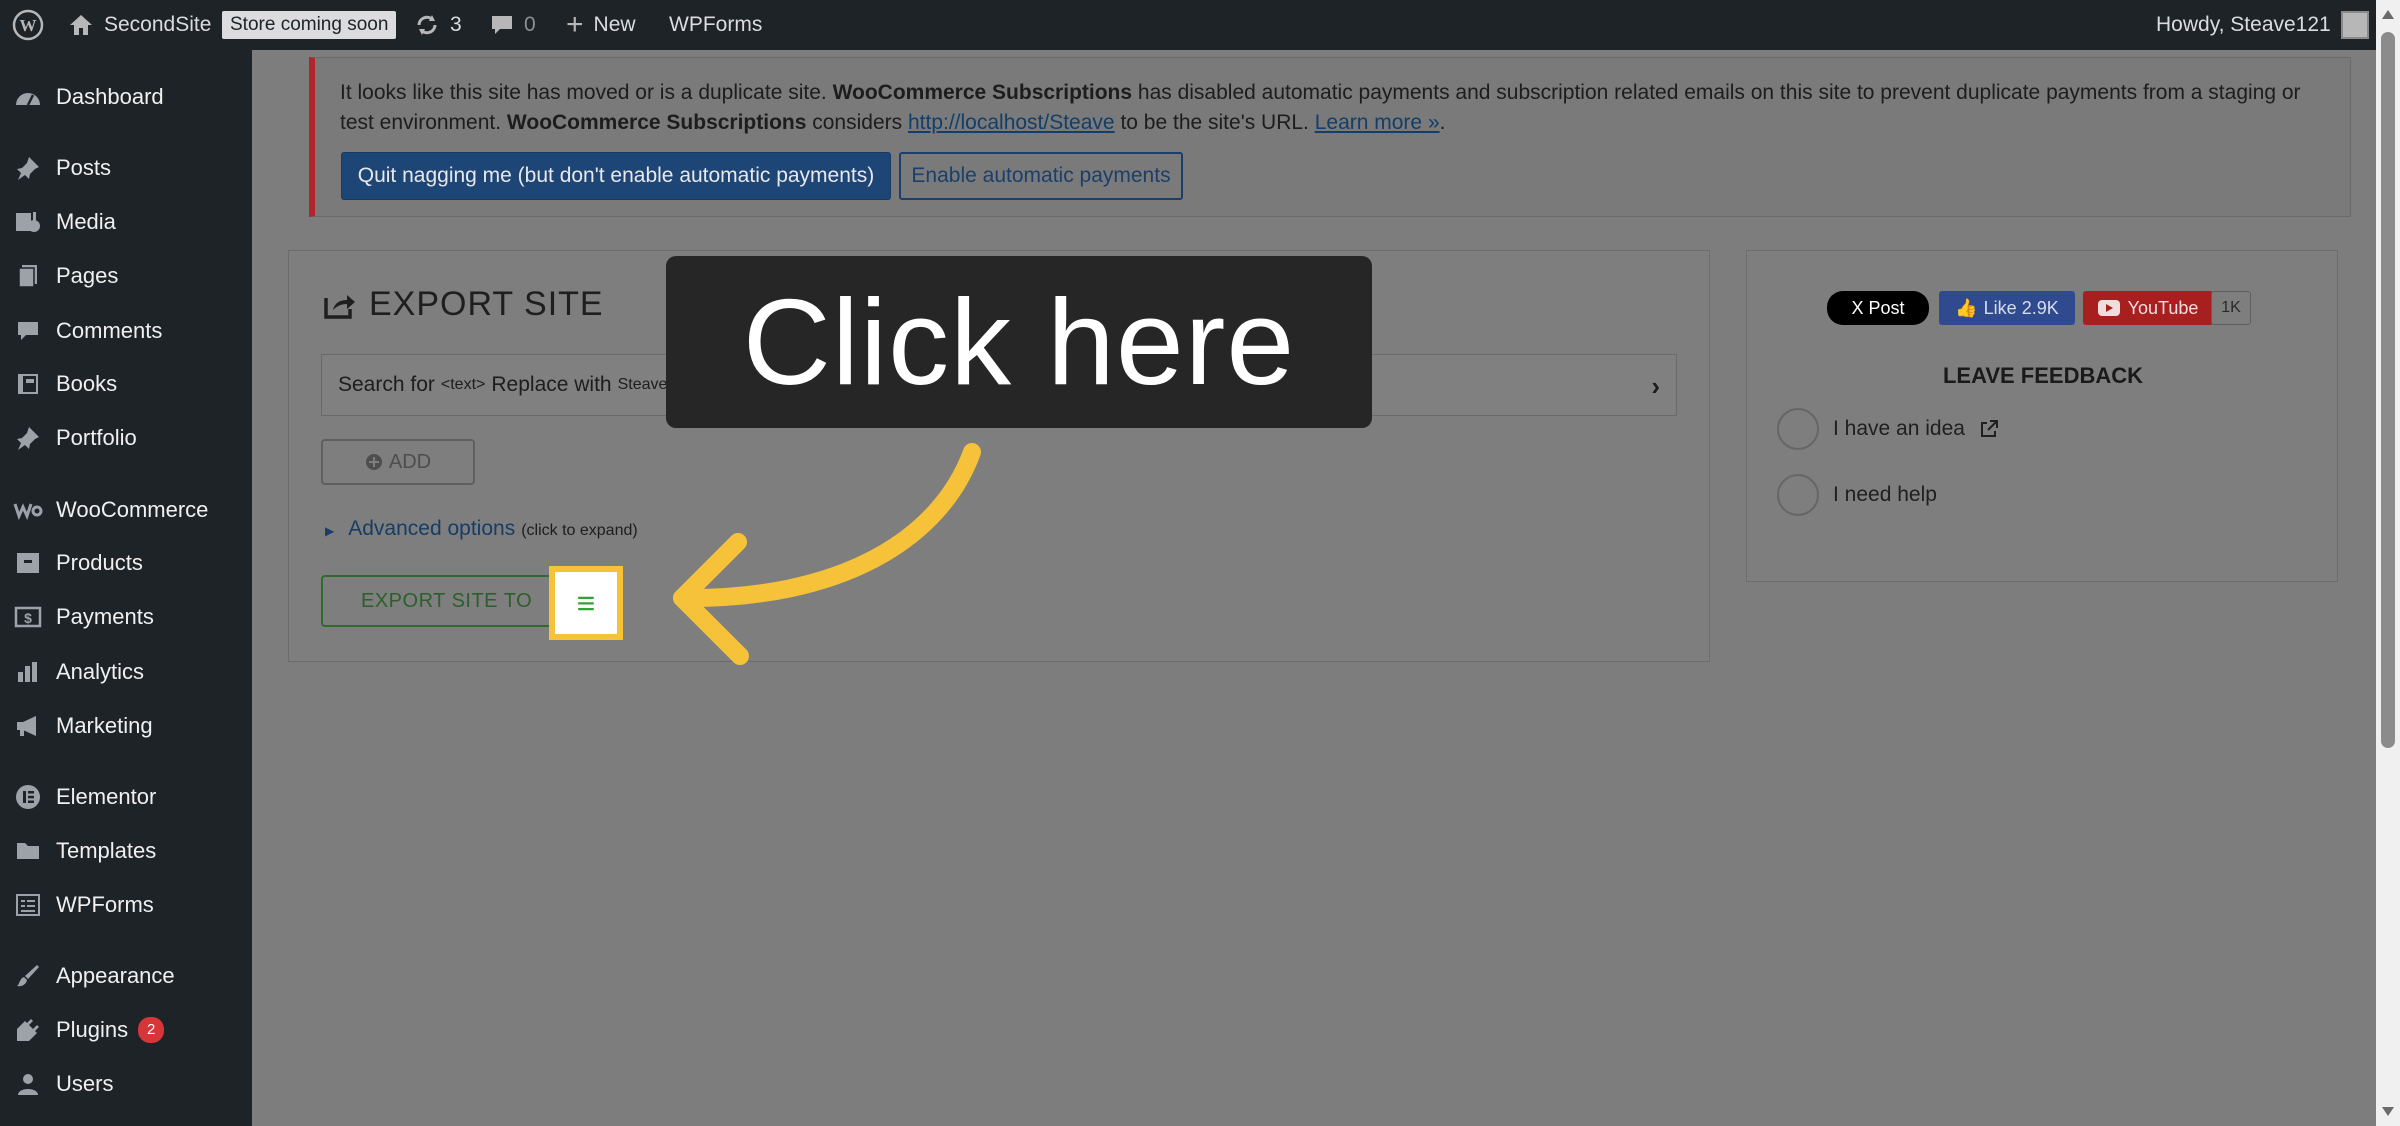  Describe the element at coordinates (126, 384) in the screenshot. I see `sidebar-item-books: Books` at that location.